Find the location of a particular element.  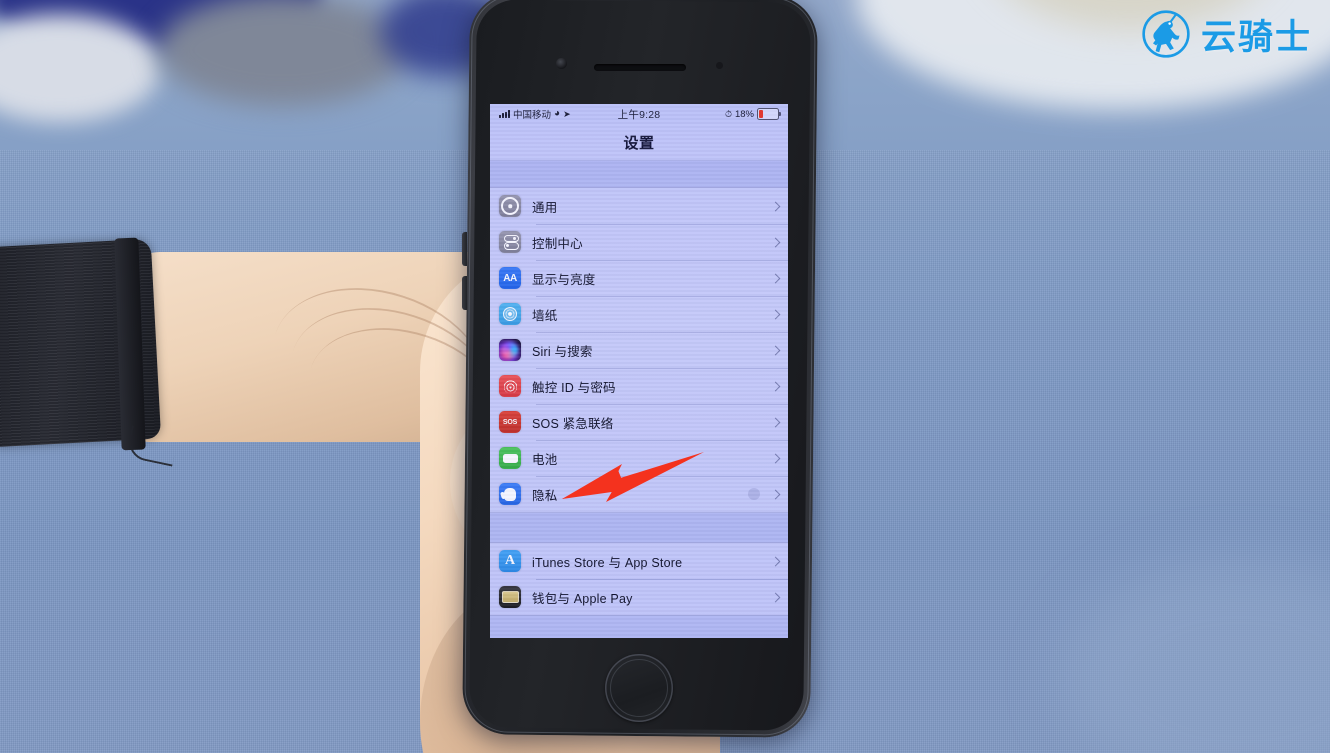

row-label: 触控 ID 与密码 is located at coordinates (574, 387).